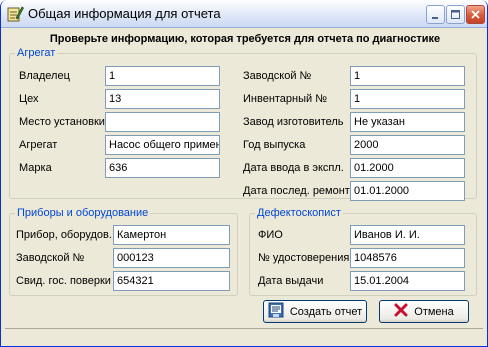 This screenshot has width=488, height=347. I want to click on minimize-button, so click(435, 14).